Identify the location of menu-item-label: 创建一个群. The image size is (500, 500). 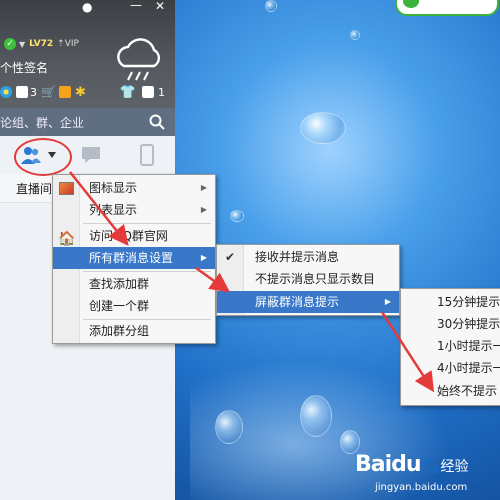
(119, 306).